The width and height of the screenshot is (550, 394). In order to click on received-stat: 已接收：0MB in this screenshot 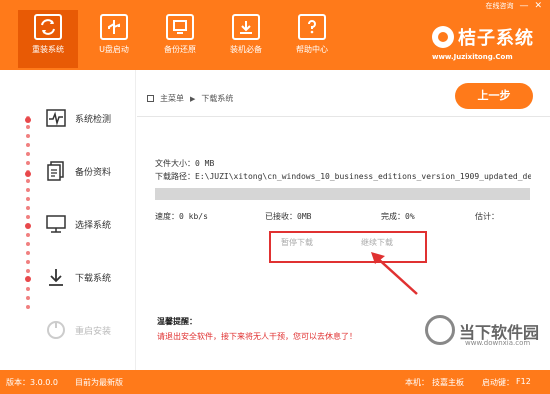, I will do `click(288, 216)`.